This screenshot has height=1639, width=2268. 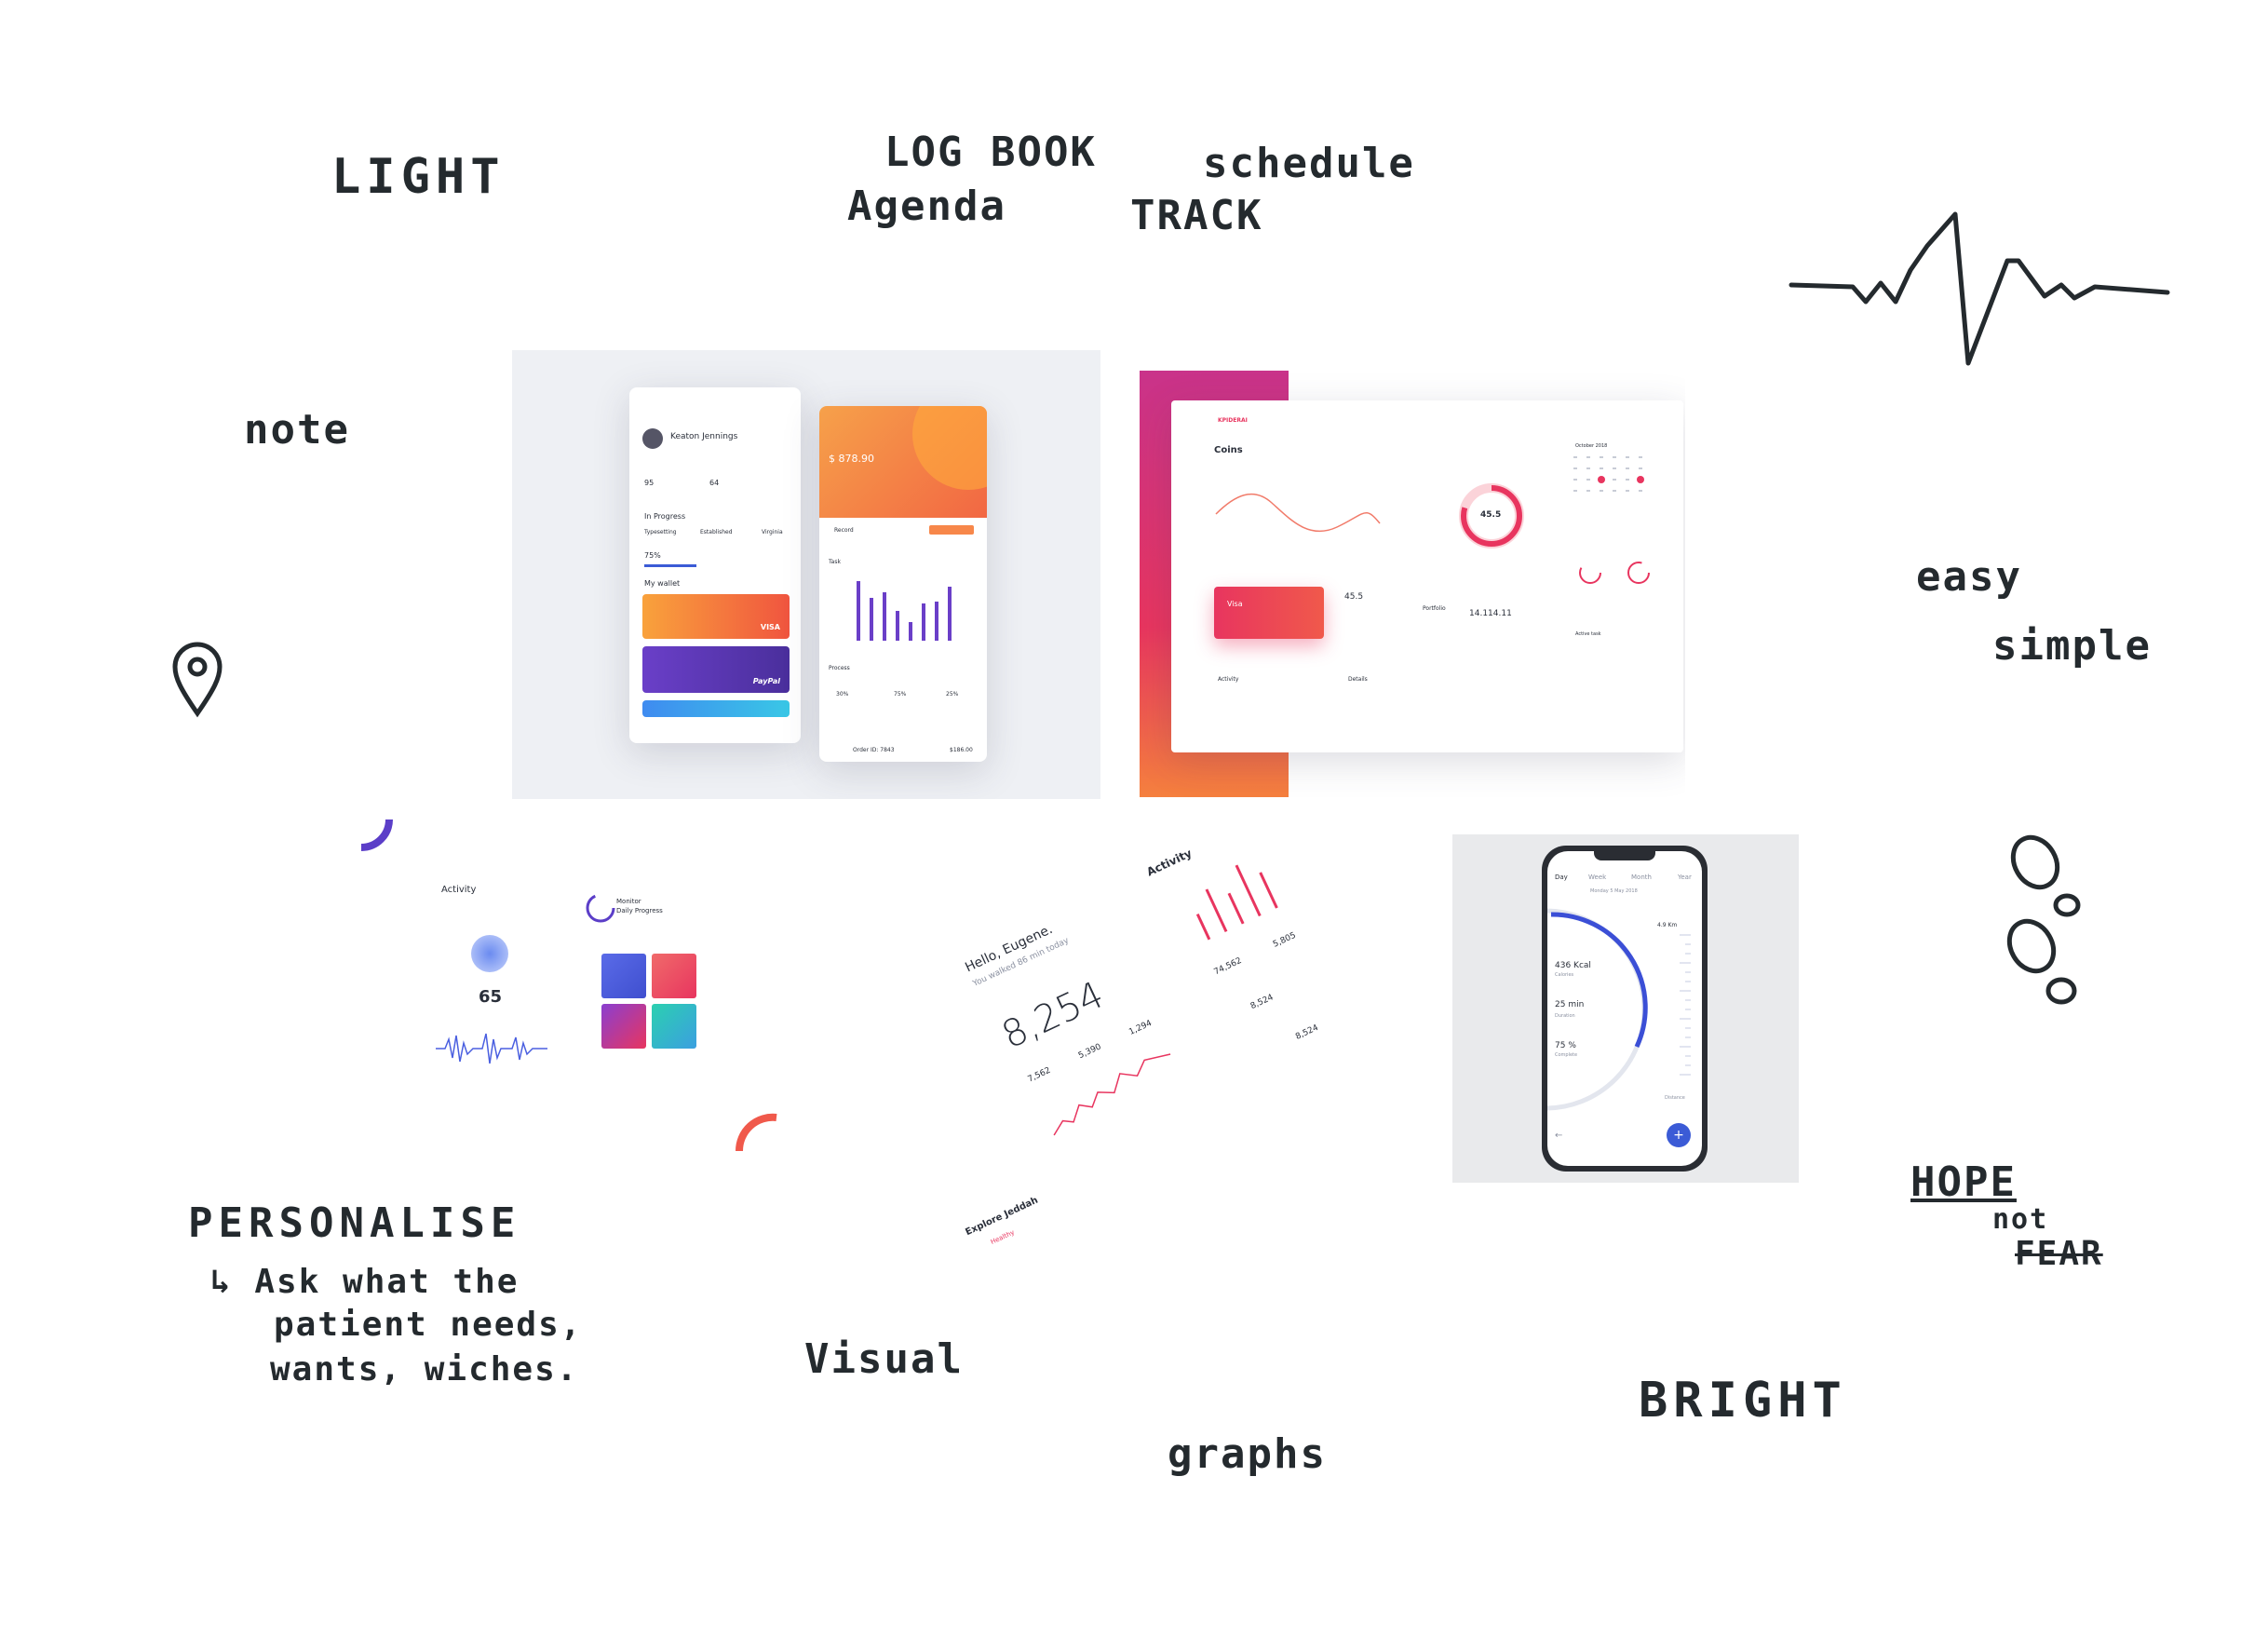 What do you see at coordinates (662, 583) in the screenshot?
I see `my-wallet-label: My wallet` at bounding box center [662, 583].